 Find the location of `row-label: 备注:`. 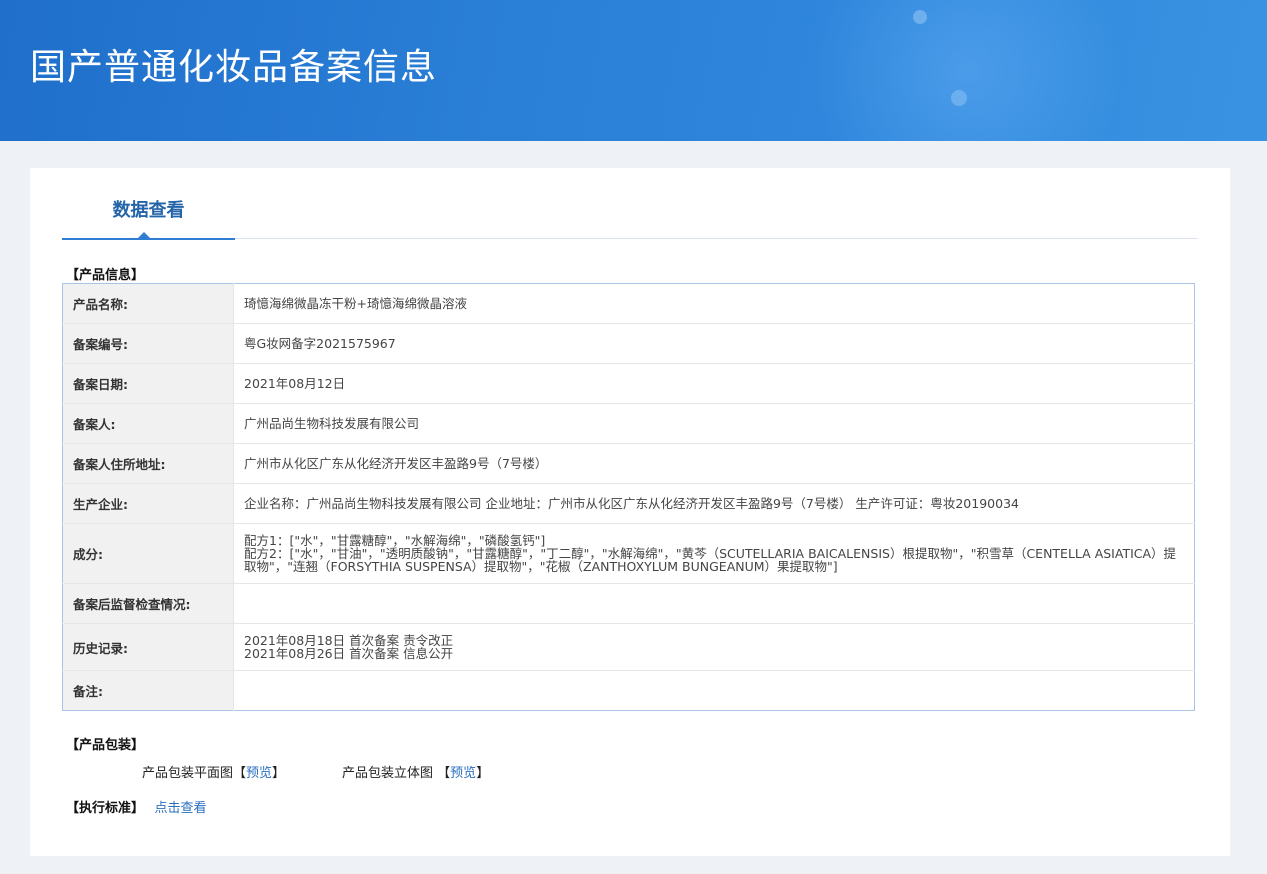

row-label: 备注: is located at coordinates (148, 690).